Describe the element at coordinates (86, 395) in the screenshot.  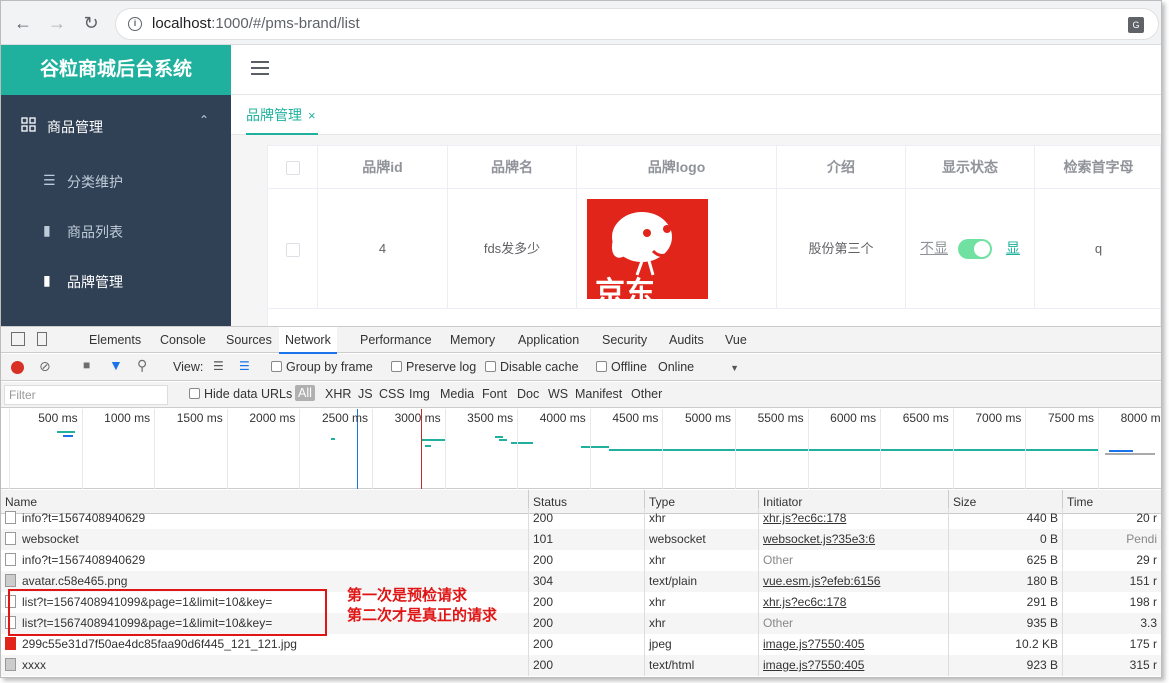
I see `filter-input: Filter` at that location.